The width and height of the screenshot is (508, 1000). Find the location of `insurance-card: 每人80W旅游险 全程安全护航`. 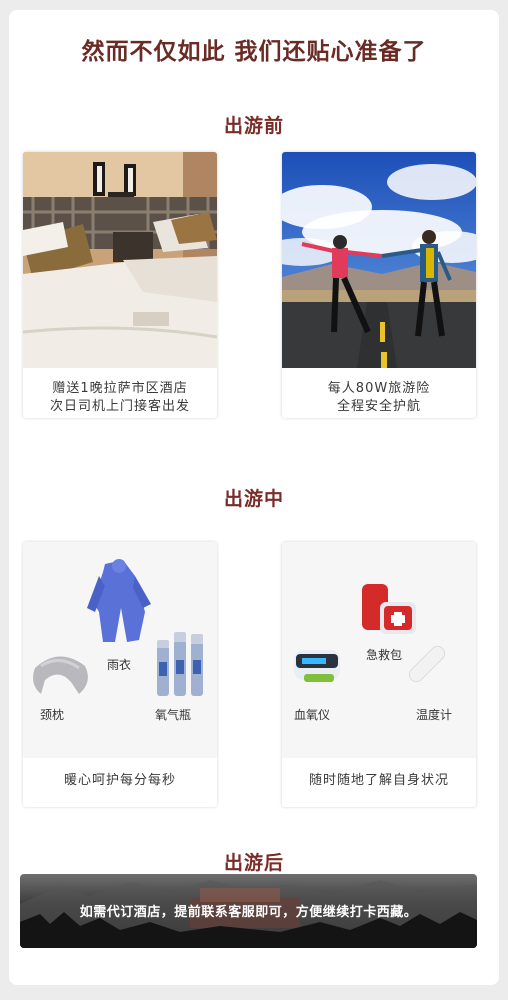

insurance-card: 每人80W旅游险 全程安全护航 is located at coordinates (379, 285).